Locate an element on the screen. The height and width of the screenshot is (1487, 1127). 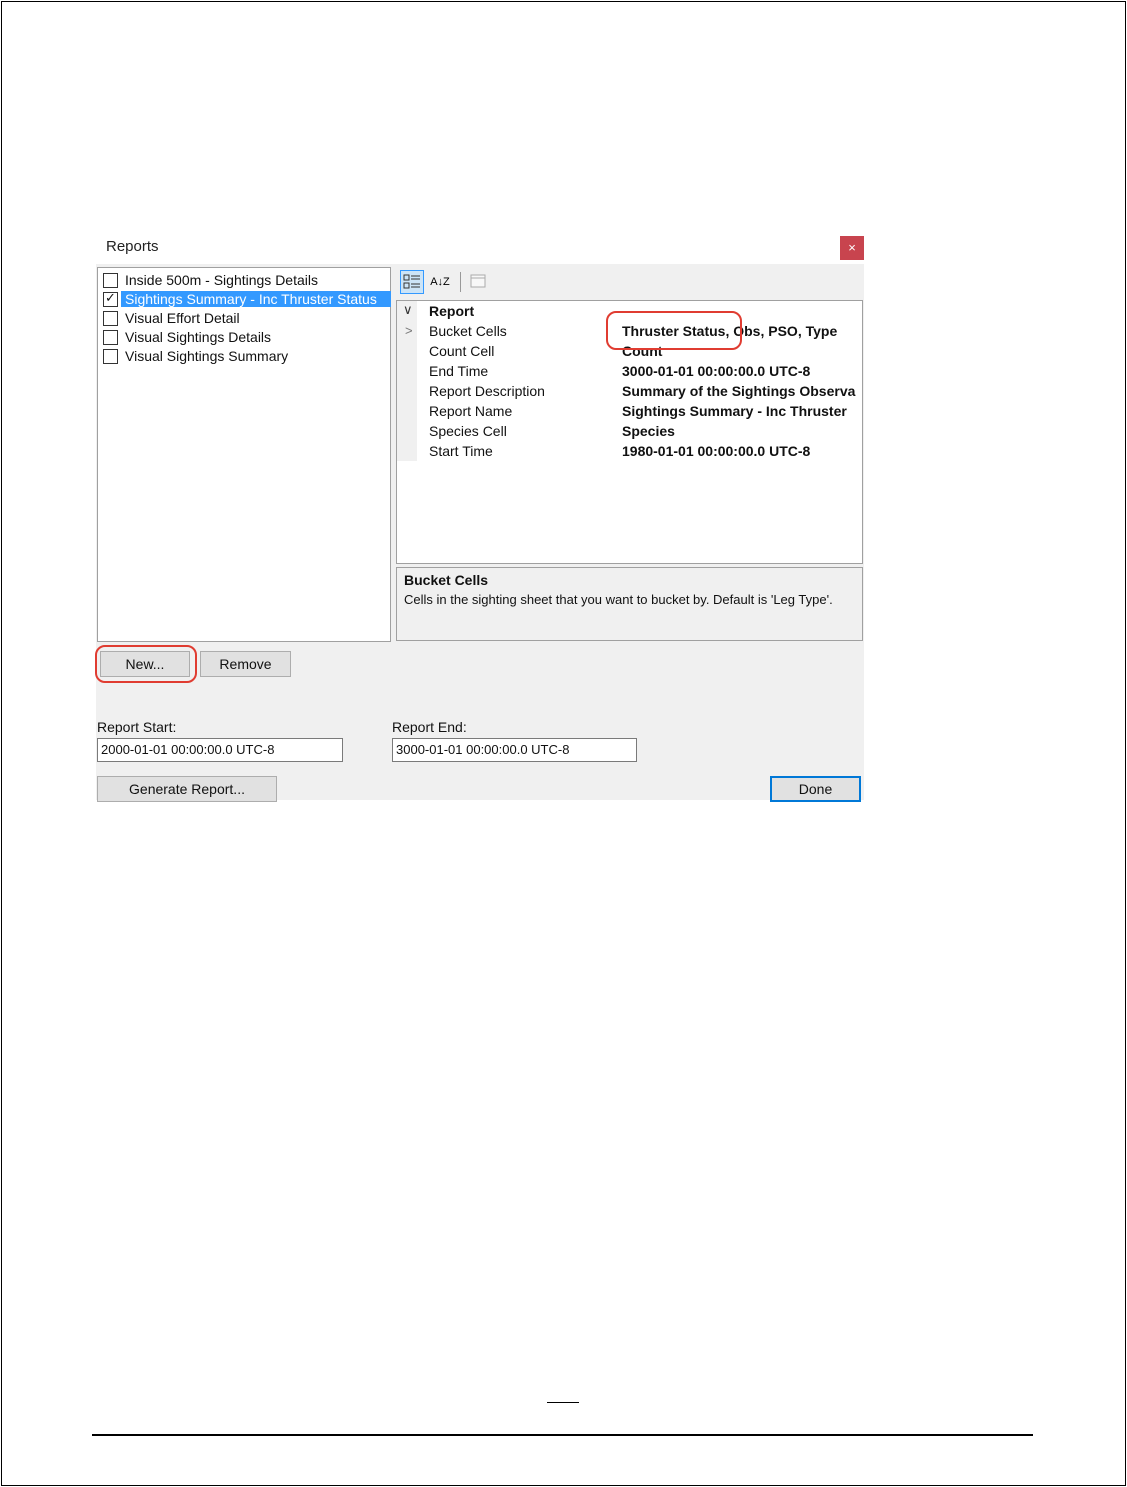
list-item-label: Visual Sightings Details is located at coordinates (198, 337).